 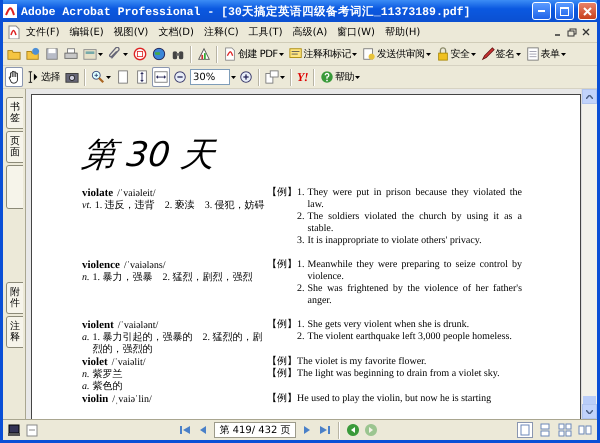 I want to click on hand-icon, so click(x=14, y=77).